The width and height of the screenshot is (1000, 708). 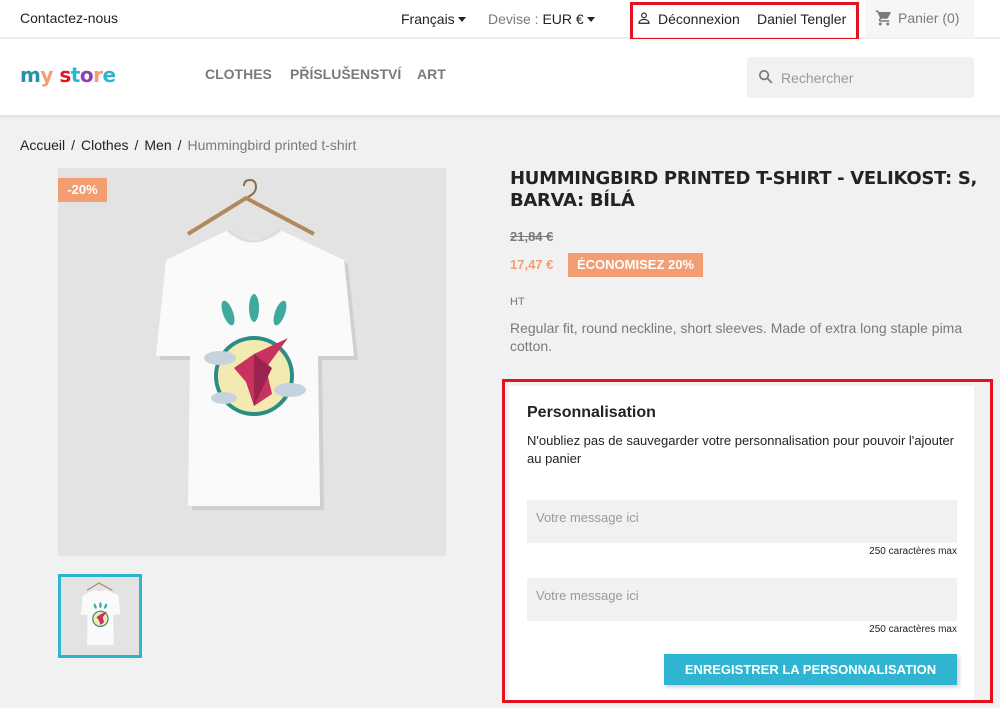 What do you see at coordinates (801, 19) in the screenshot?
I see `account-name-link: Daniel Tengler` at bounding box center [801, 19].